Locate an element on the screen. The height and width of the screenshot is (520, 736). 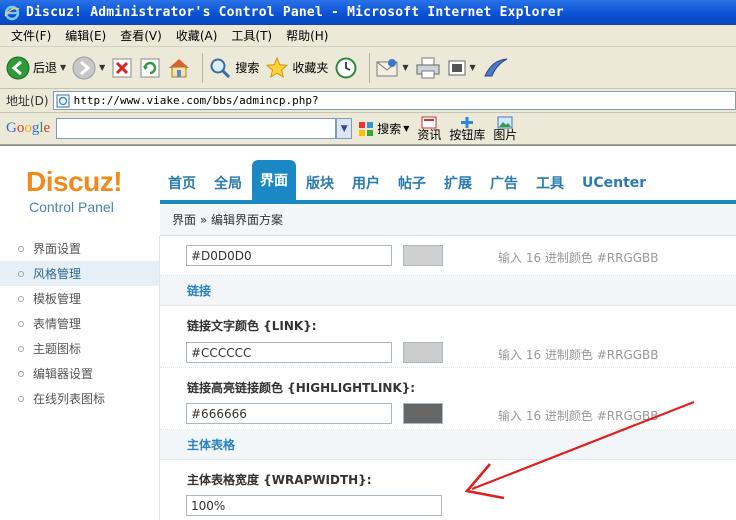
google-toolbar: Google ▼ 搜索 ▼ 资讯 按钮库 图片 is located at coordinates (368, 129).